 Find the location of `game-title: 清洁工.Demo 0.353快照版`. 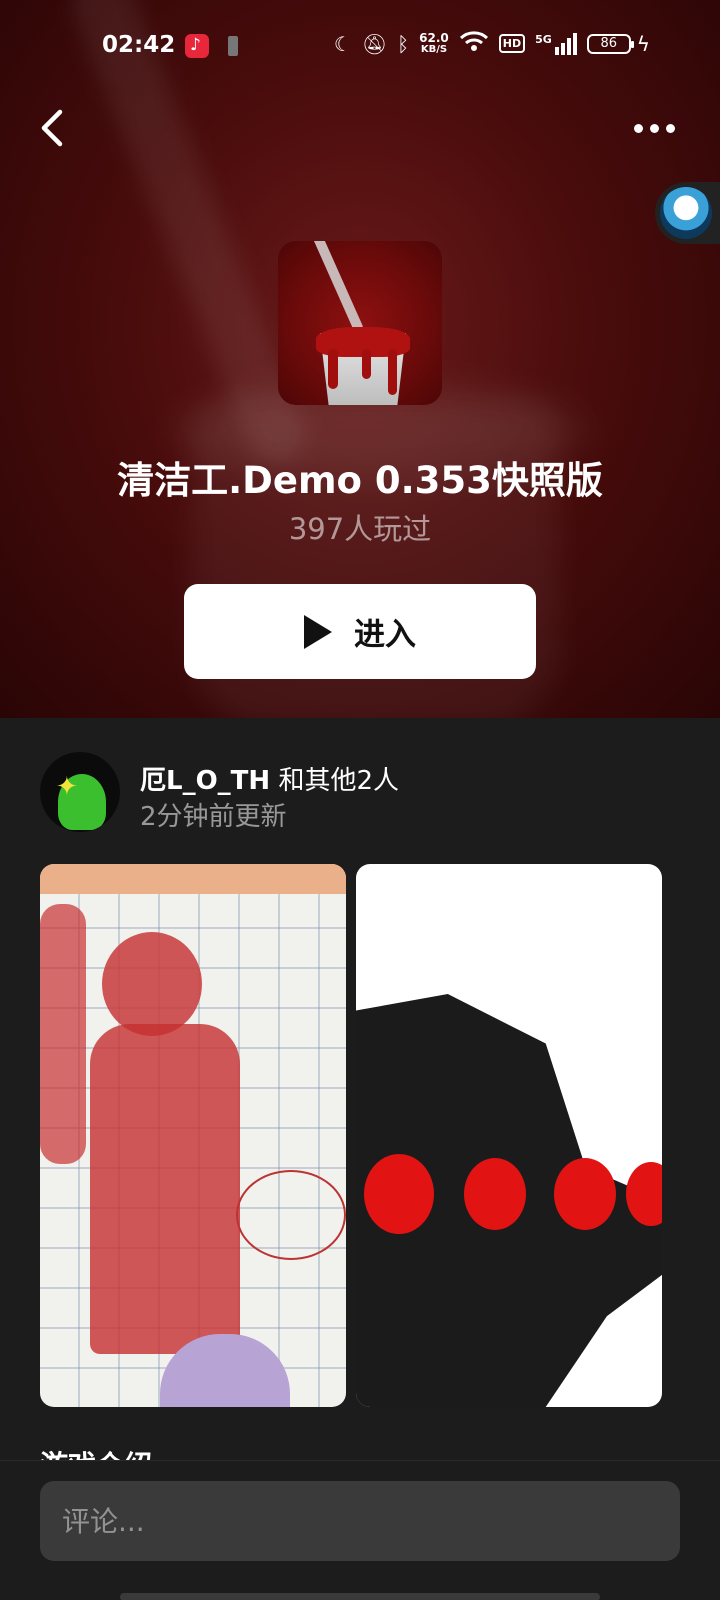

game-title: 清洁工.Demo 0.353快照版 is located at coordinates (360, 480).